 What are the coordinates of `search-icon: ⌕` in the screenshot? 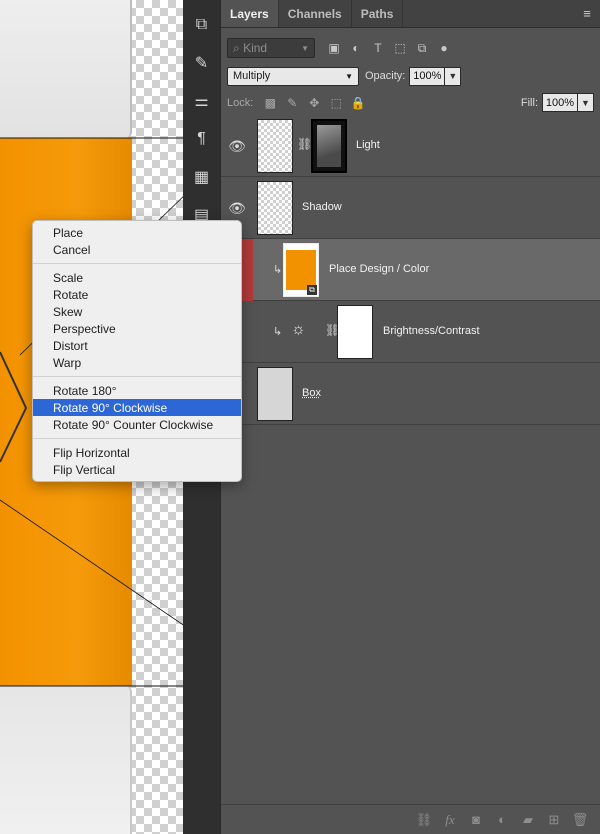 It's located at (236, 48).